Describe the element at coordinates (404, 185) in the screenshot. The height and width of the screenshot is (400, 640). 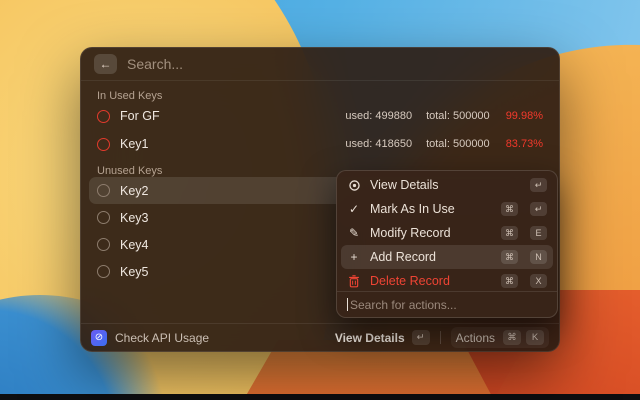
I see `menu-item-label: View Details` at that location.